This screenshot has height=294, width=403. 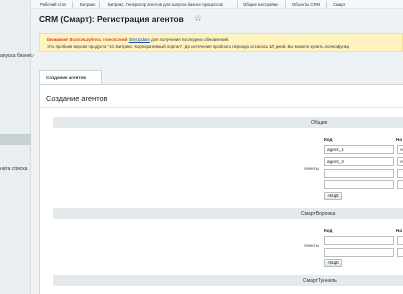 What do you see at coordinates (189, 39) in the screenshot?
I see `notice-suffix: для получения последних обновлений.` at bounding box center [189, 39].